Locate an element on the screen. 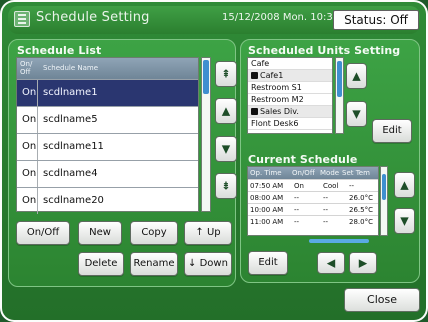 This screenshot has height=322, width=428. current-down-button: ▼ is located at coordinates (404, 221).